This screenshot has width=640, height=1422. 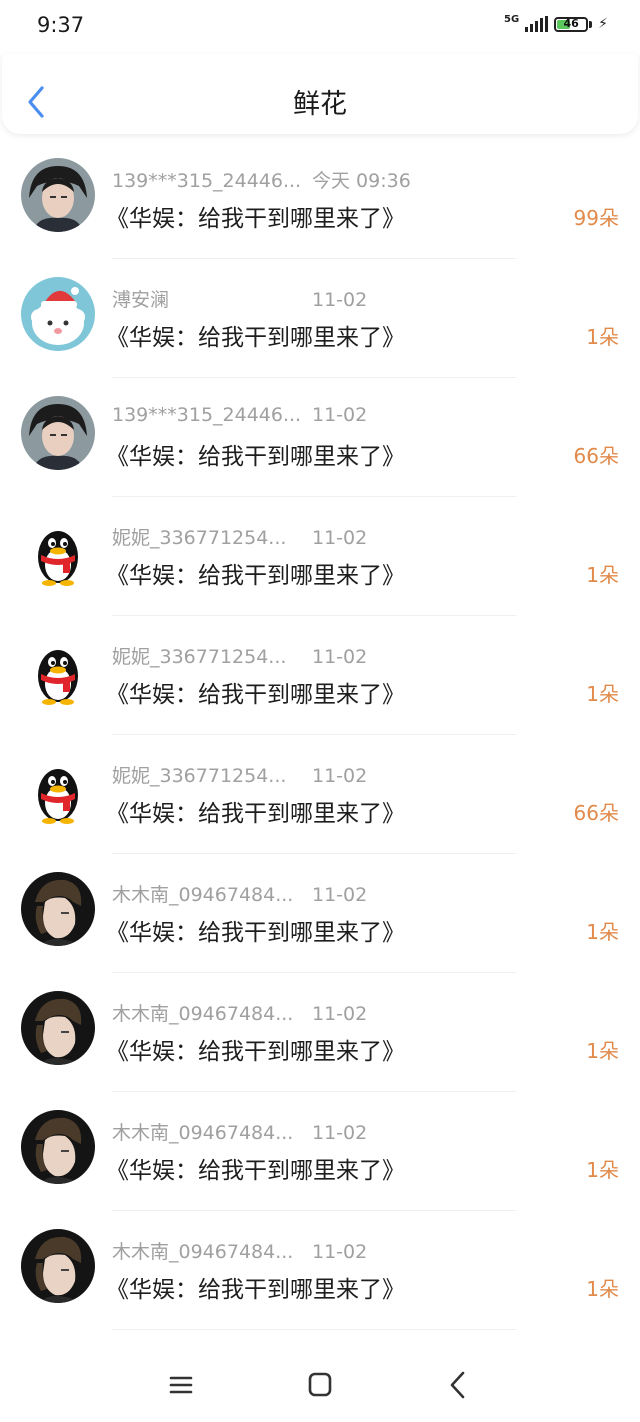 I want to click on item-meta: 139***315_24446... 今天 09:36, so click(x=261, y=179).